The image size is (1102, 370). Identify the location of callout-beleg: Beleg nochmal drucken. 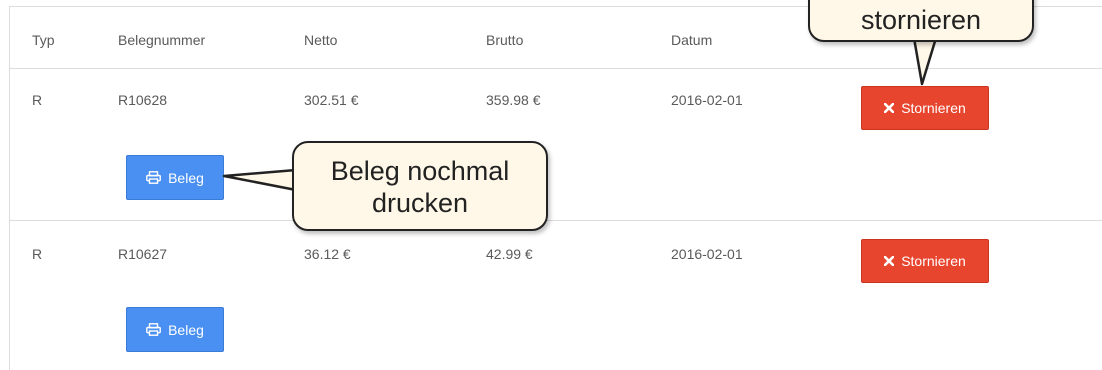
(420, 186).